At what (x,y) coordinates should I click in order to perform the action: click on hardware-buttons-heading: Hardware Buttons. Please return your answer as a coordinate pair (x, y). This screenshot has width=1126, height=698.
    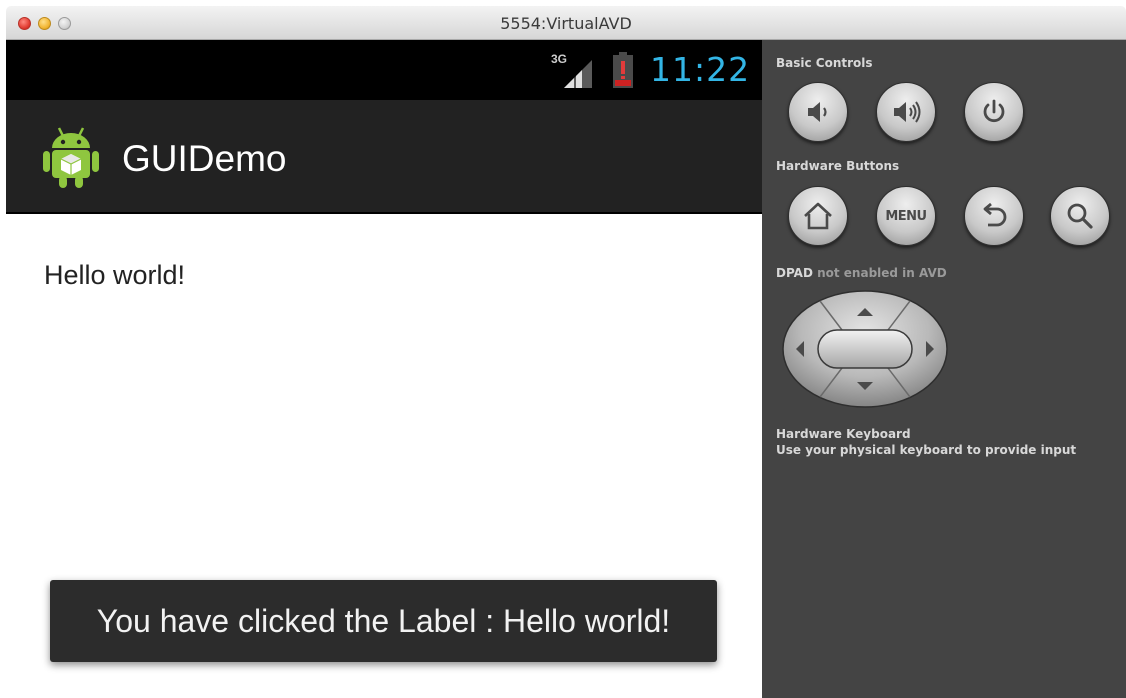
    Looking at the image, I should click on (838, 166).